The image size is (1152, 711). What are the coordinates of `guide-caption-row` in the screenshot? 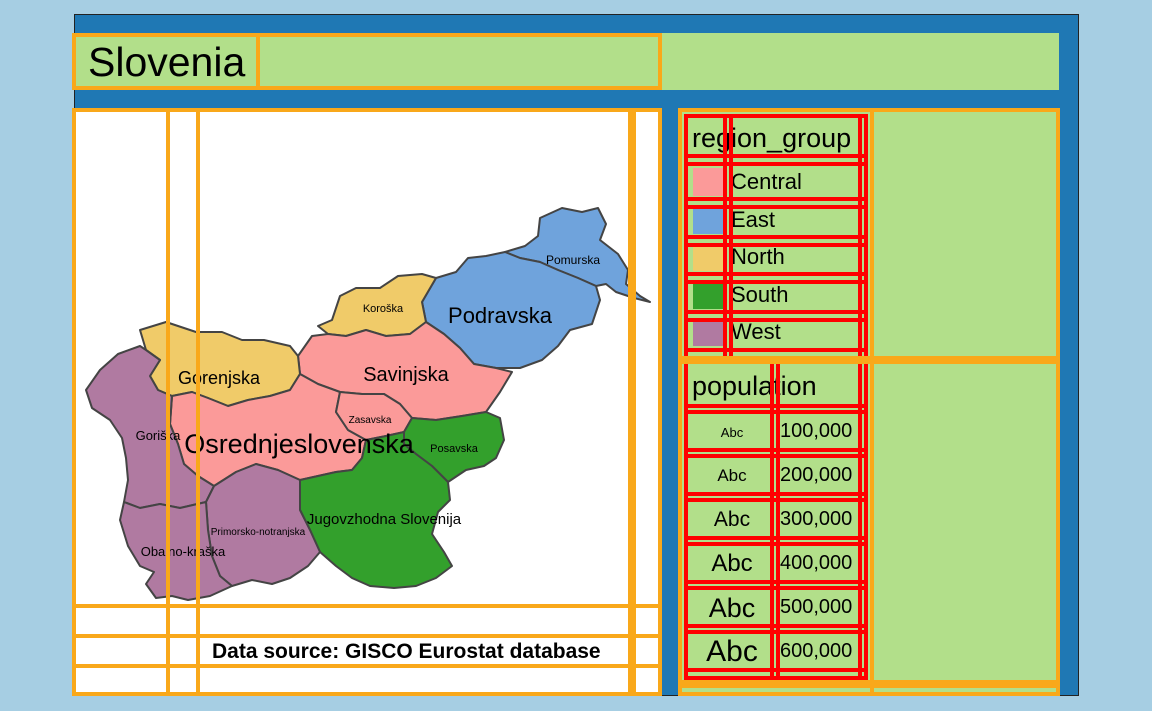 It's located at (367, 621).